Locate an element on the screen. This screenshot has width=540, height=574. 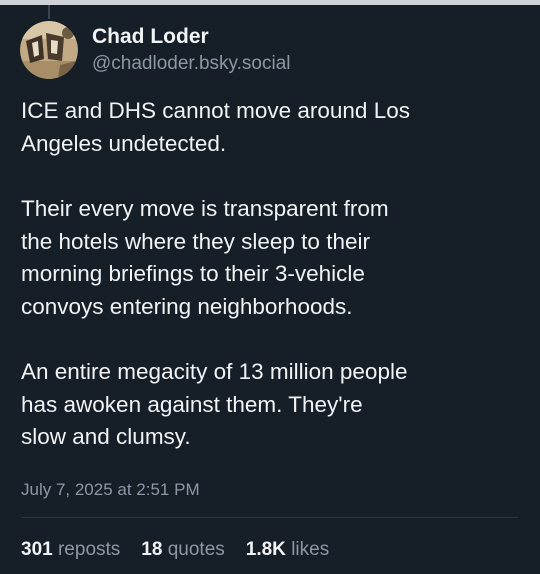
post-header: Chad Loder @chadloder.bsky.social is located at coordinates (155, 50).